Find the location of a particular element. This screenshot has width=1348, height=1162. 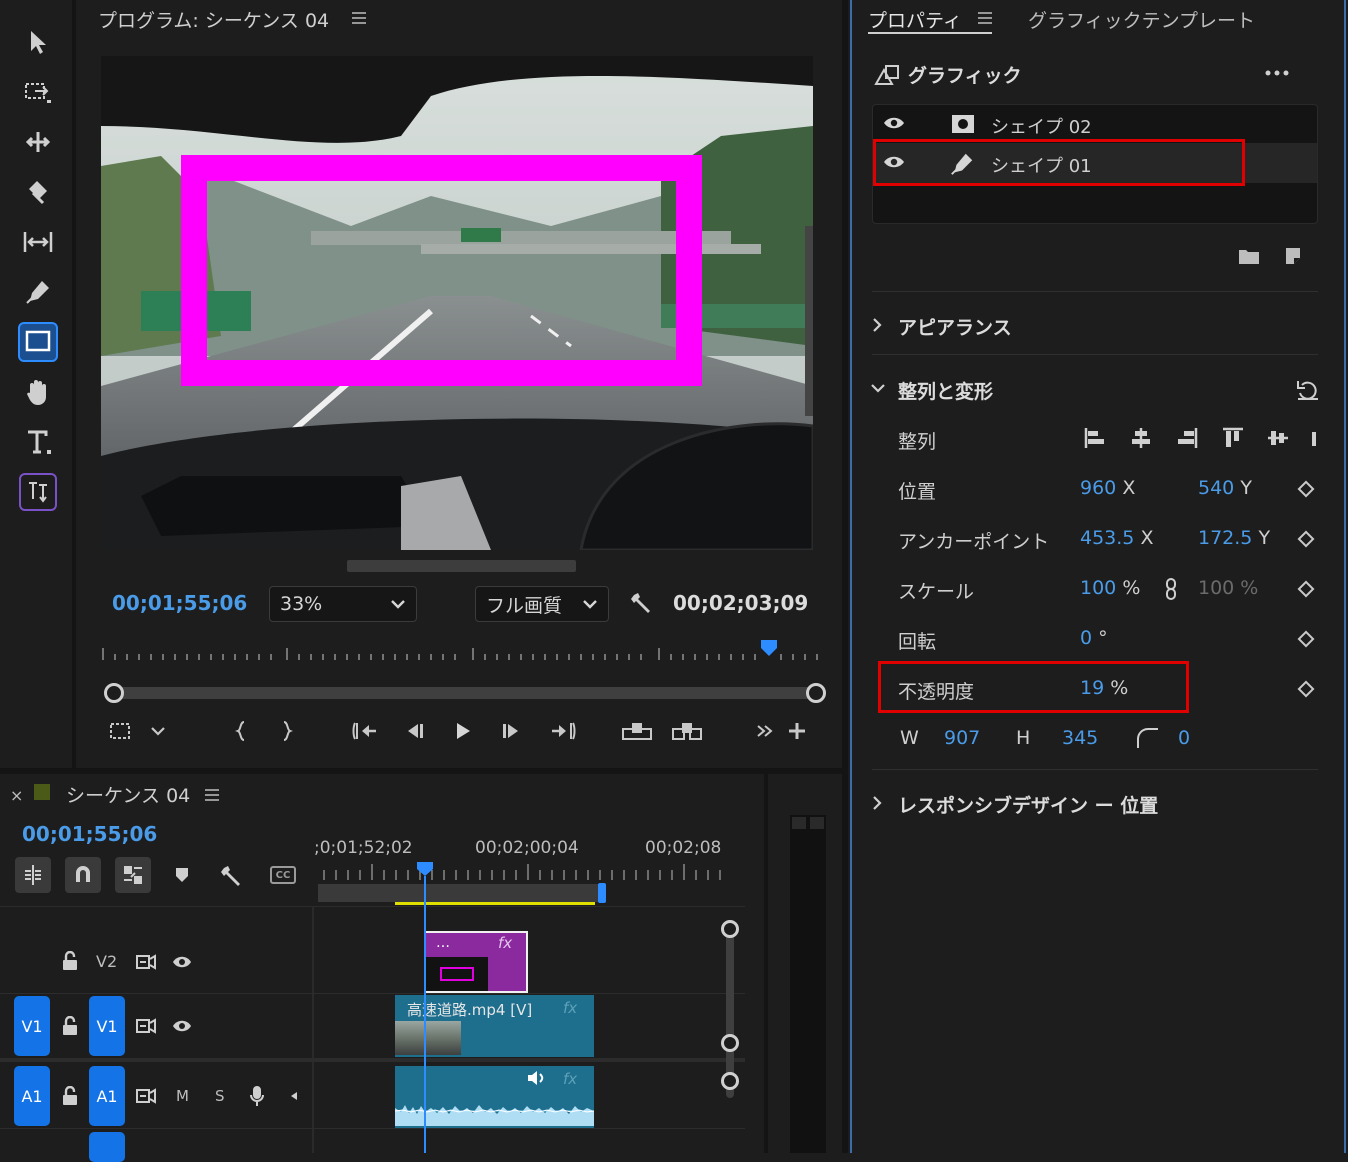

monitor-scrollbar is located at coordinates (461, 566).